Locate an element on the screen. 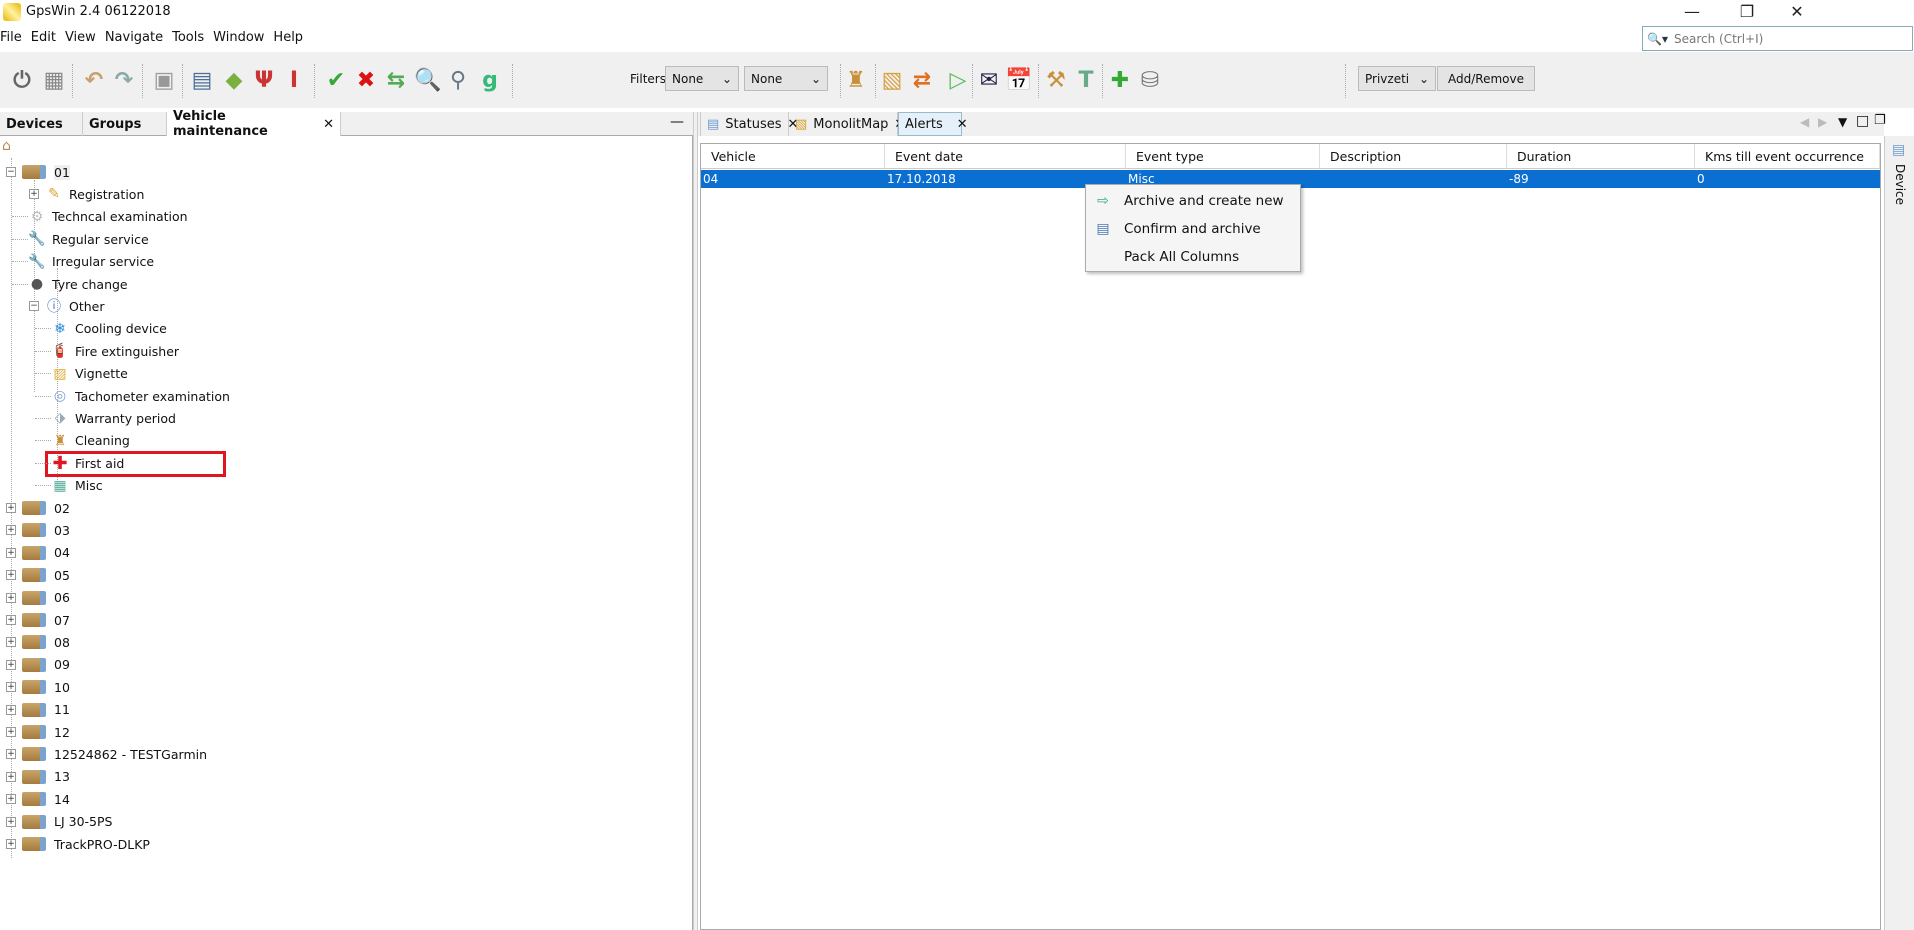  split-divider is located at coordinates (695, 521).